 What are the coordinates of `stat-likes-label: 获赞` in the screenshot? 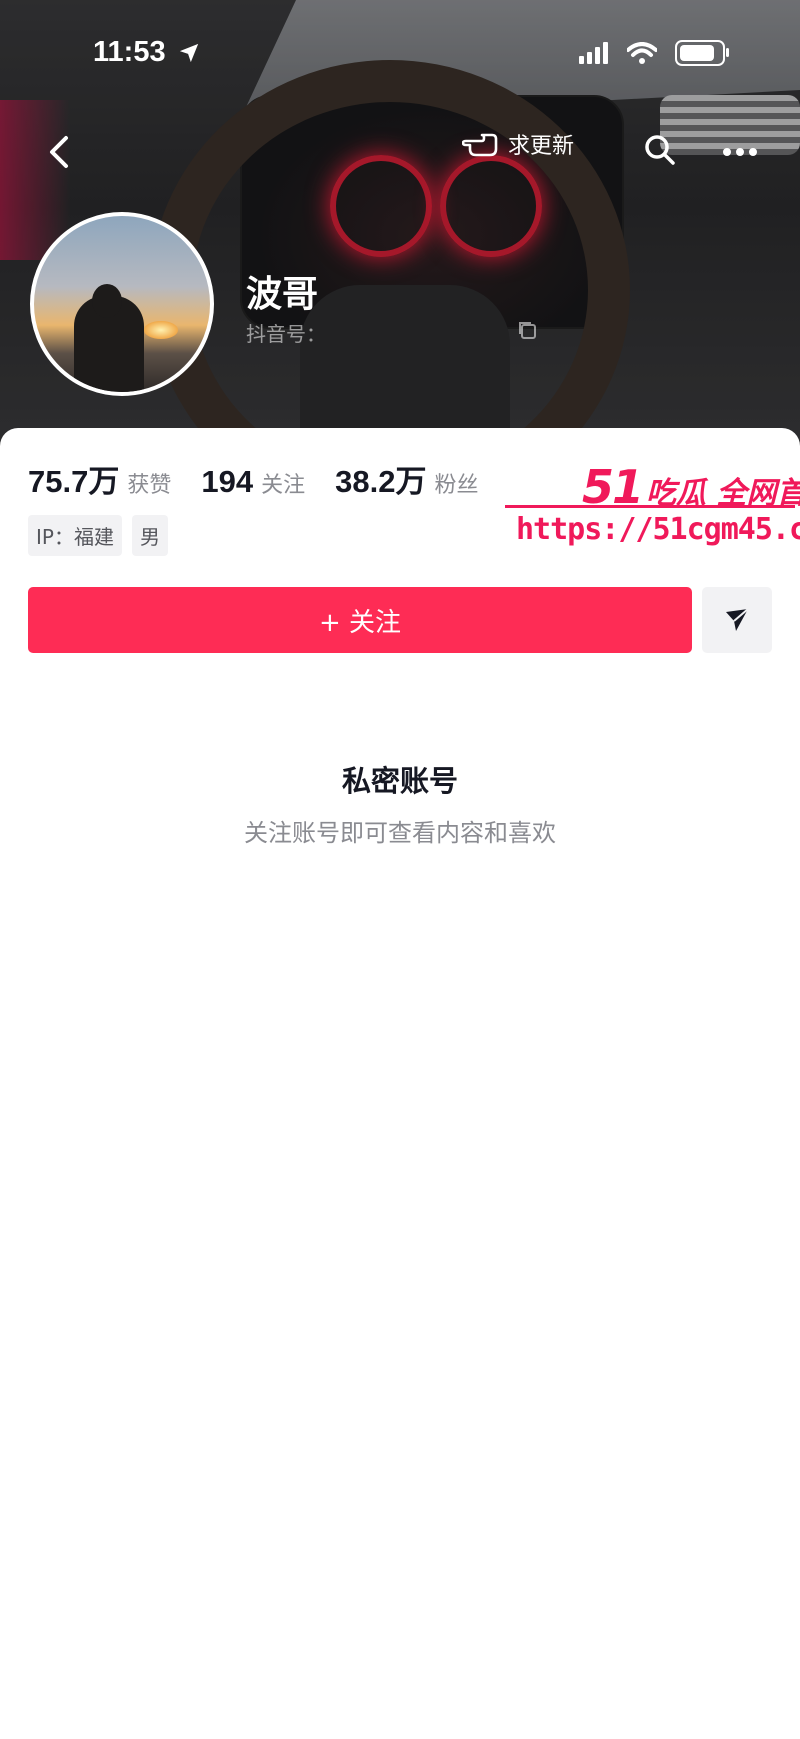 It's located at (149, 485).